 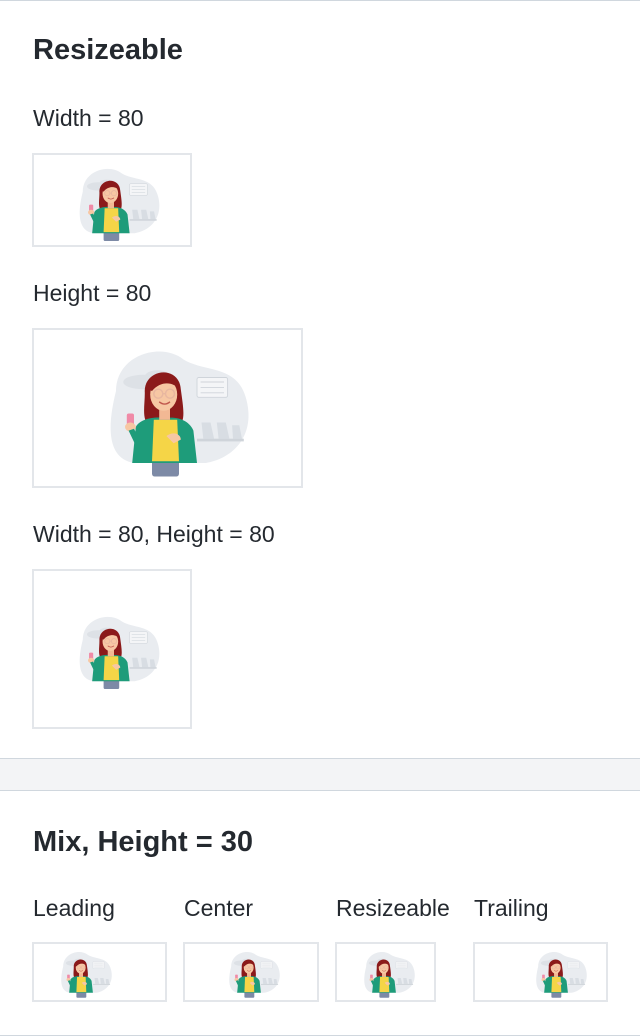 I want to click on column-label-trailing: Trailing, so click(x=511, y=908).